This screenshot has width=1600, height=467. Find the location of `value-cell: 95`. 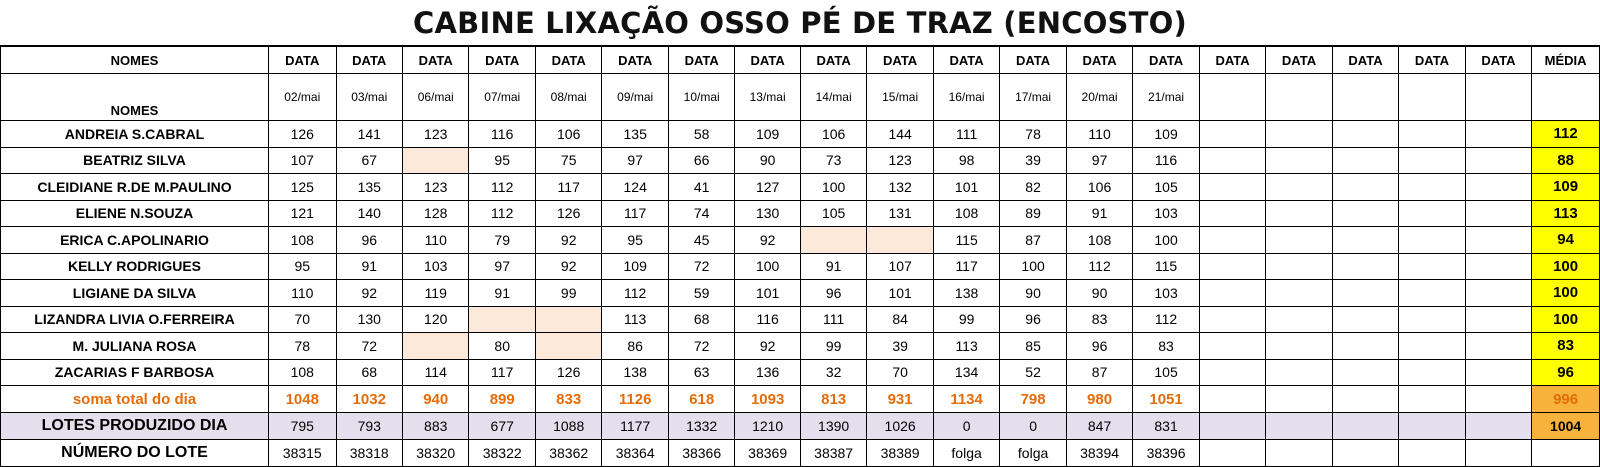

value-cell: 95 is located at coordinates (635, 240).